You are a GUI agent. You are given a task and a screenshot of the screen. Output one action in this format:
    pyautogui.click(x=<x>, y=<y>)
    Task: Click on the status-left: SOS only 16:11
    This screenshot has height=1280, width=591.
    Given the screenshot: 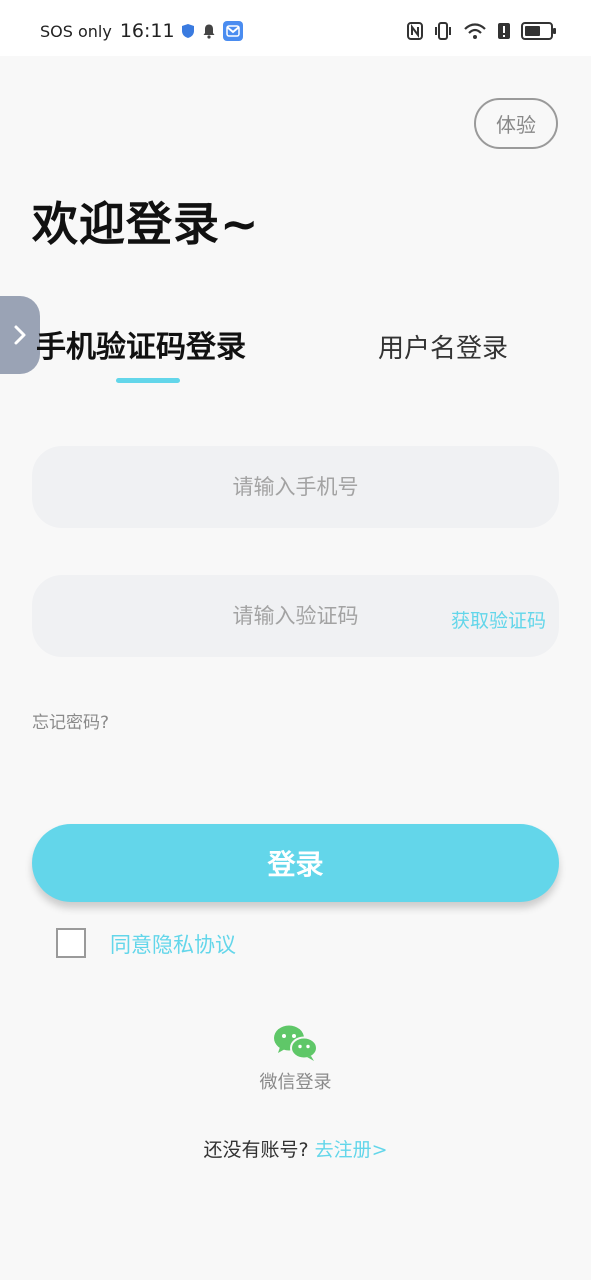 What is the action you would take?
    pyautogui.click(x=141, y=31)
    